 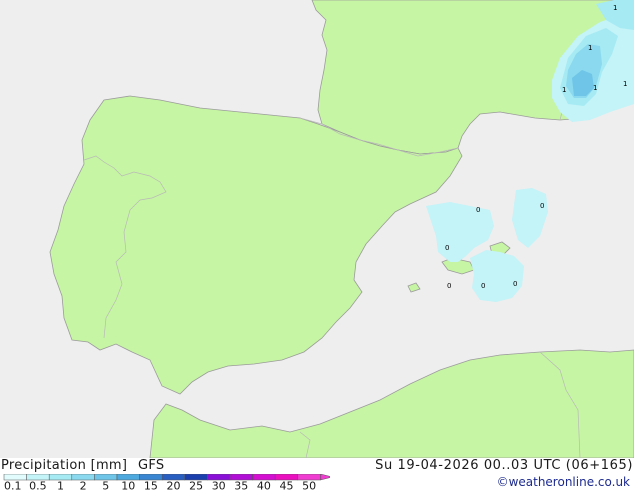 I want to click on valid-time: Su 19-04-2026 00..03 UTC (06+165), so click(x=504, y=465).